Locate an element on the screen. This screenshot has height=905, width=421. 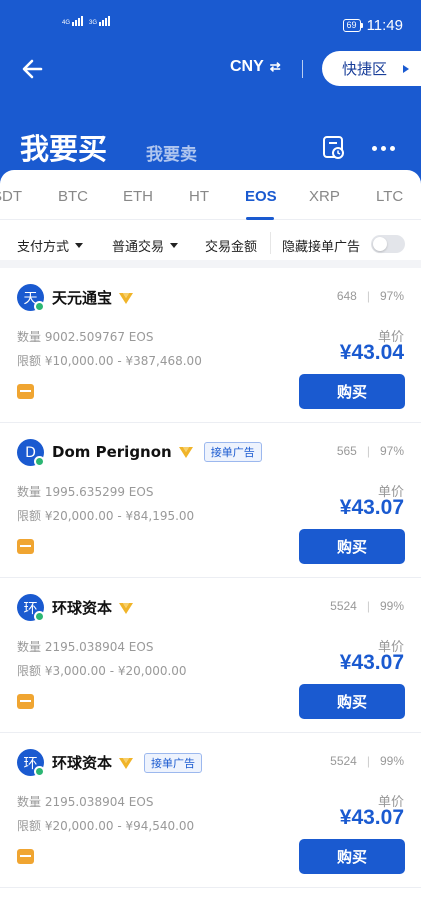
merchant-name: 天元通宝 is located at coordinates (93, 297).